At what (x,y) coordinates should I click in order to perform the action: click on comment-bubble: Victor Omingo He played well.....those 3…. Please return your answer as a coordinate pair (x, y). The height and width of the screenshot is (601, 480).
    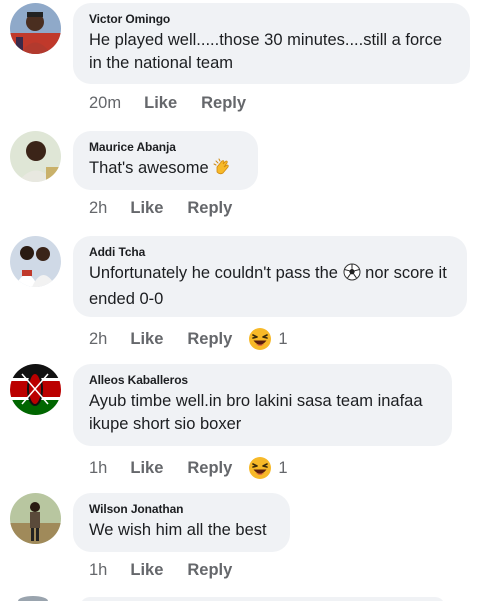
    Looking at the image, I should click on (271, 43).